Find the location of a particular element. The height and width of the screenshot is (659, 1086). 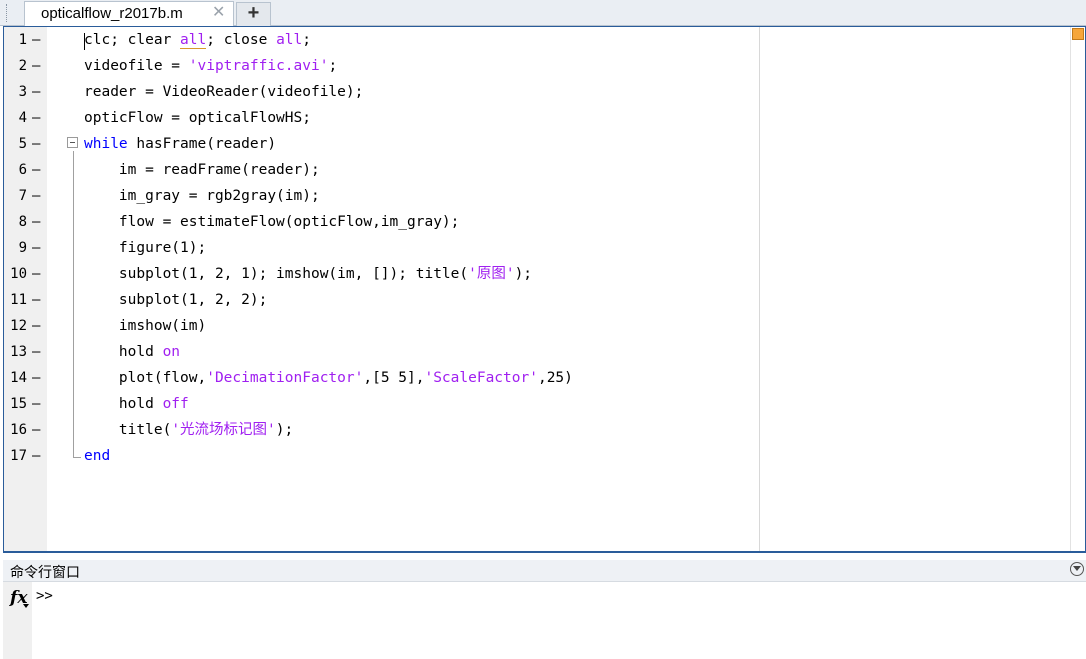

fold-toggle-icon is located at coordinates (72, 142).